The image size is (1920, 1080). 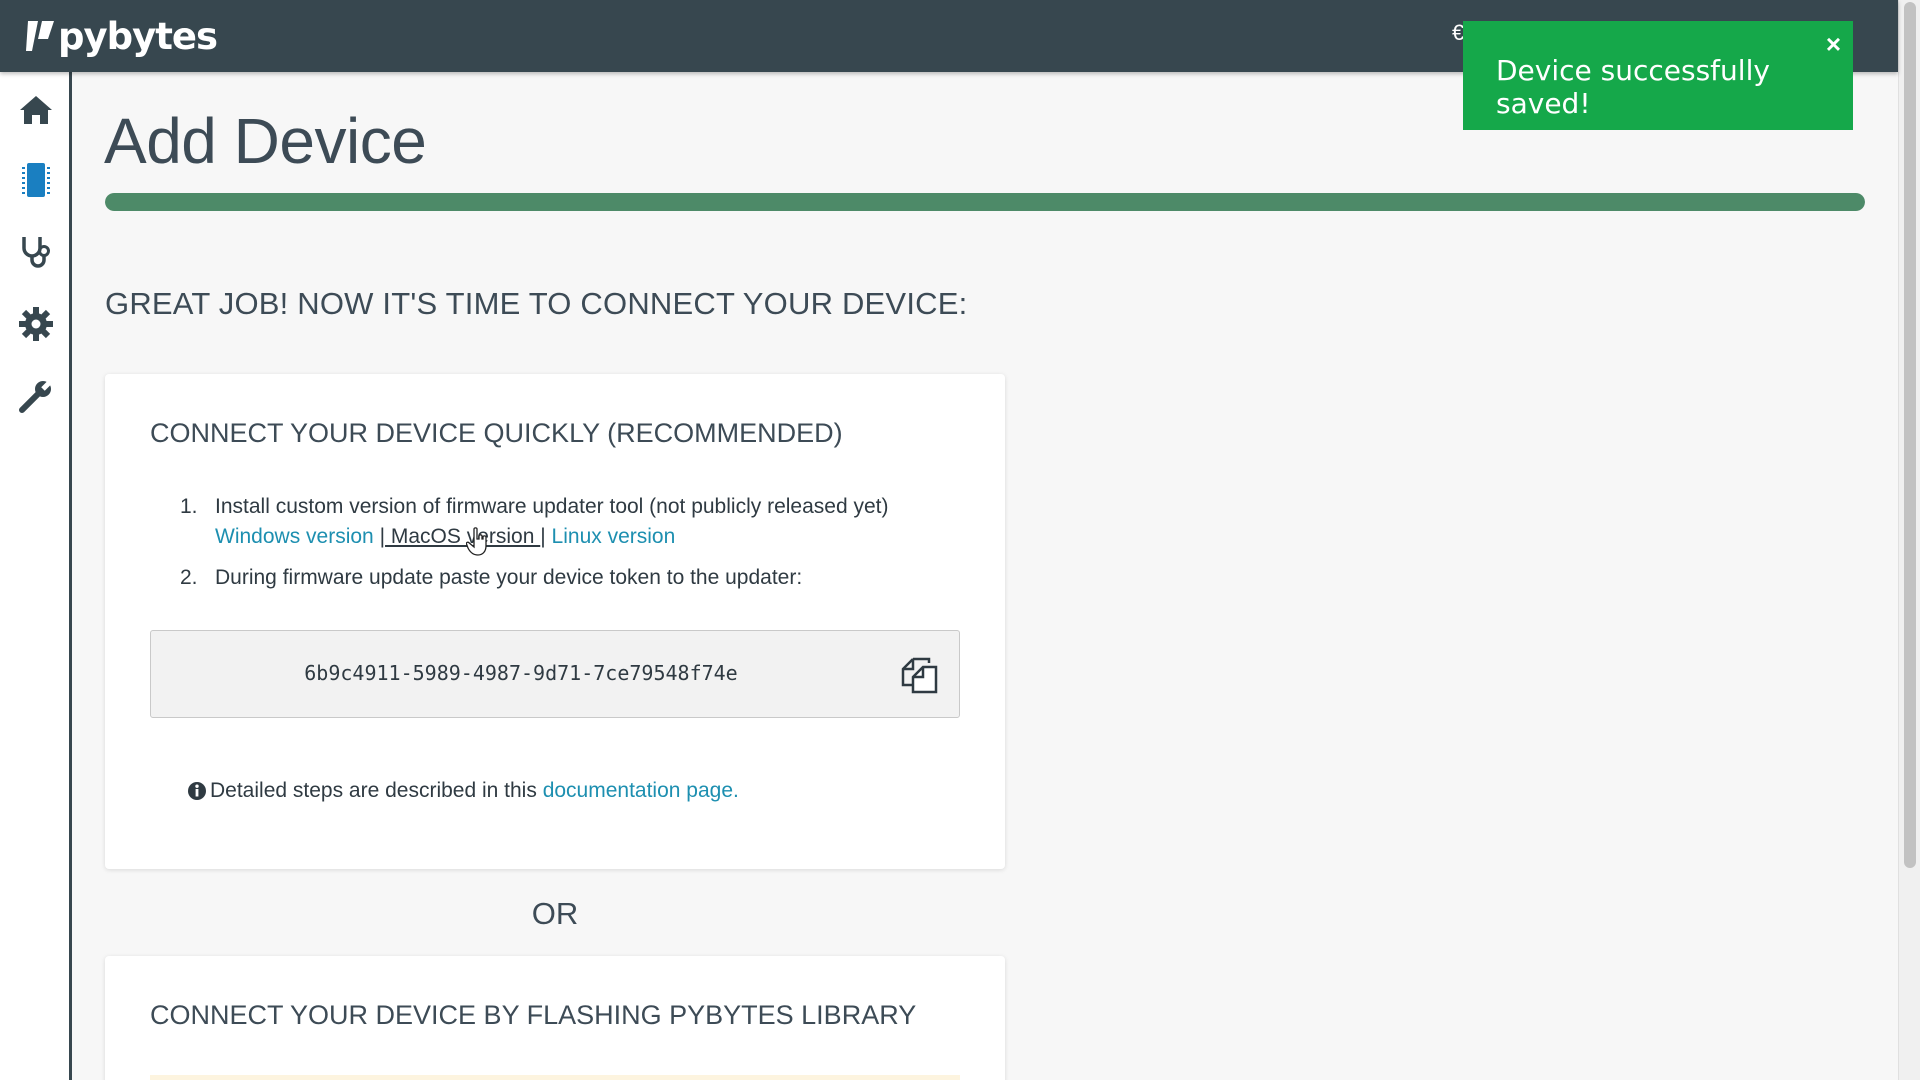 I want to click on wrench-icon, so click(x=36, y=395).